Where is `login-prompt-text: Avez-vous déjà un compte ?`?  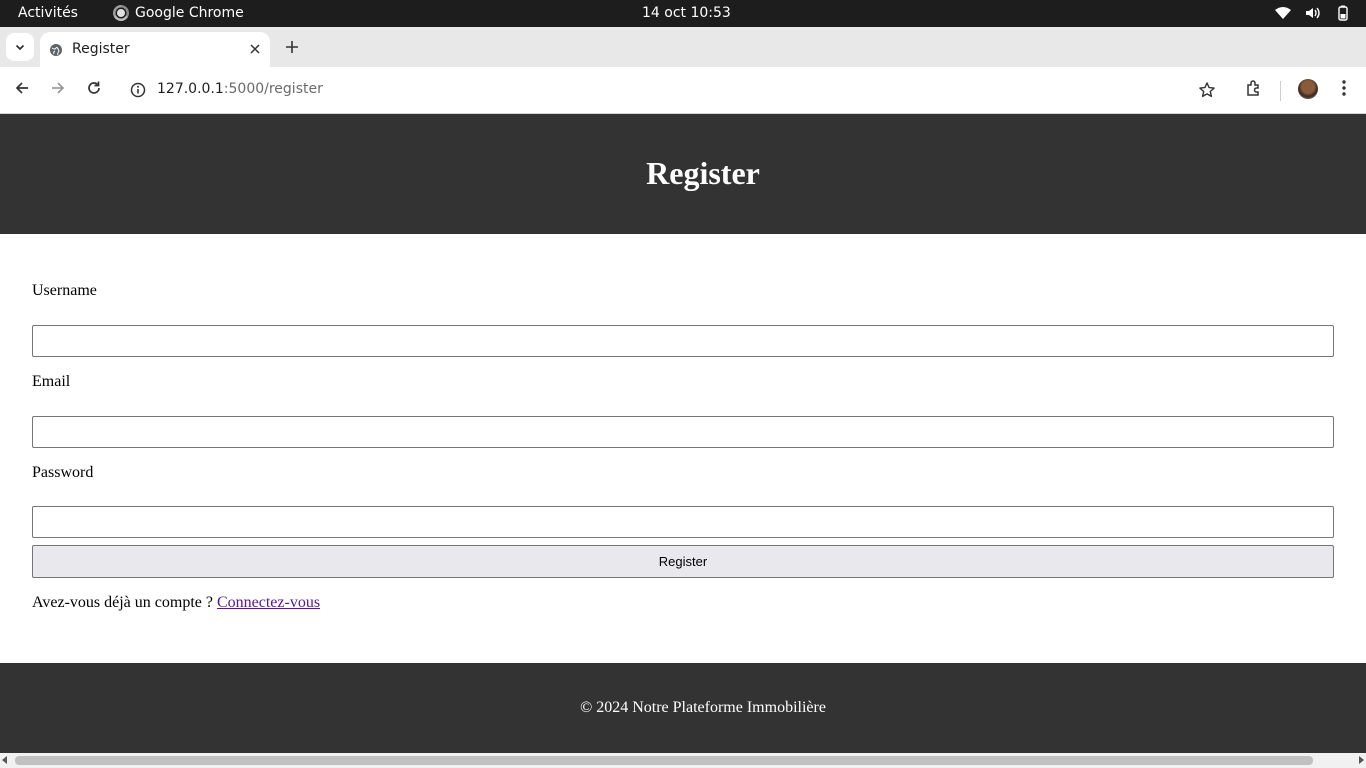
login-prompt-text: Avez-vous déjà un compte ? is located at coordinates (122, 602).